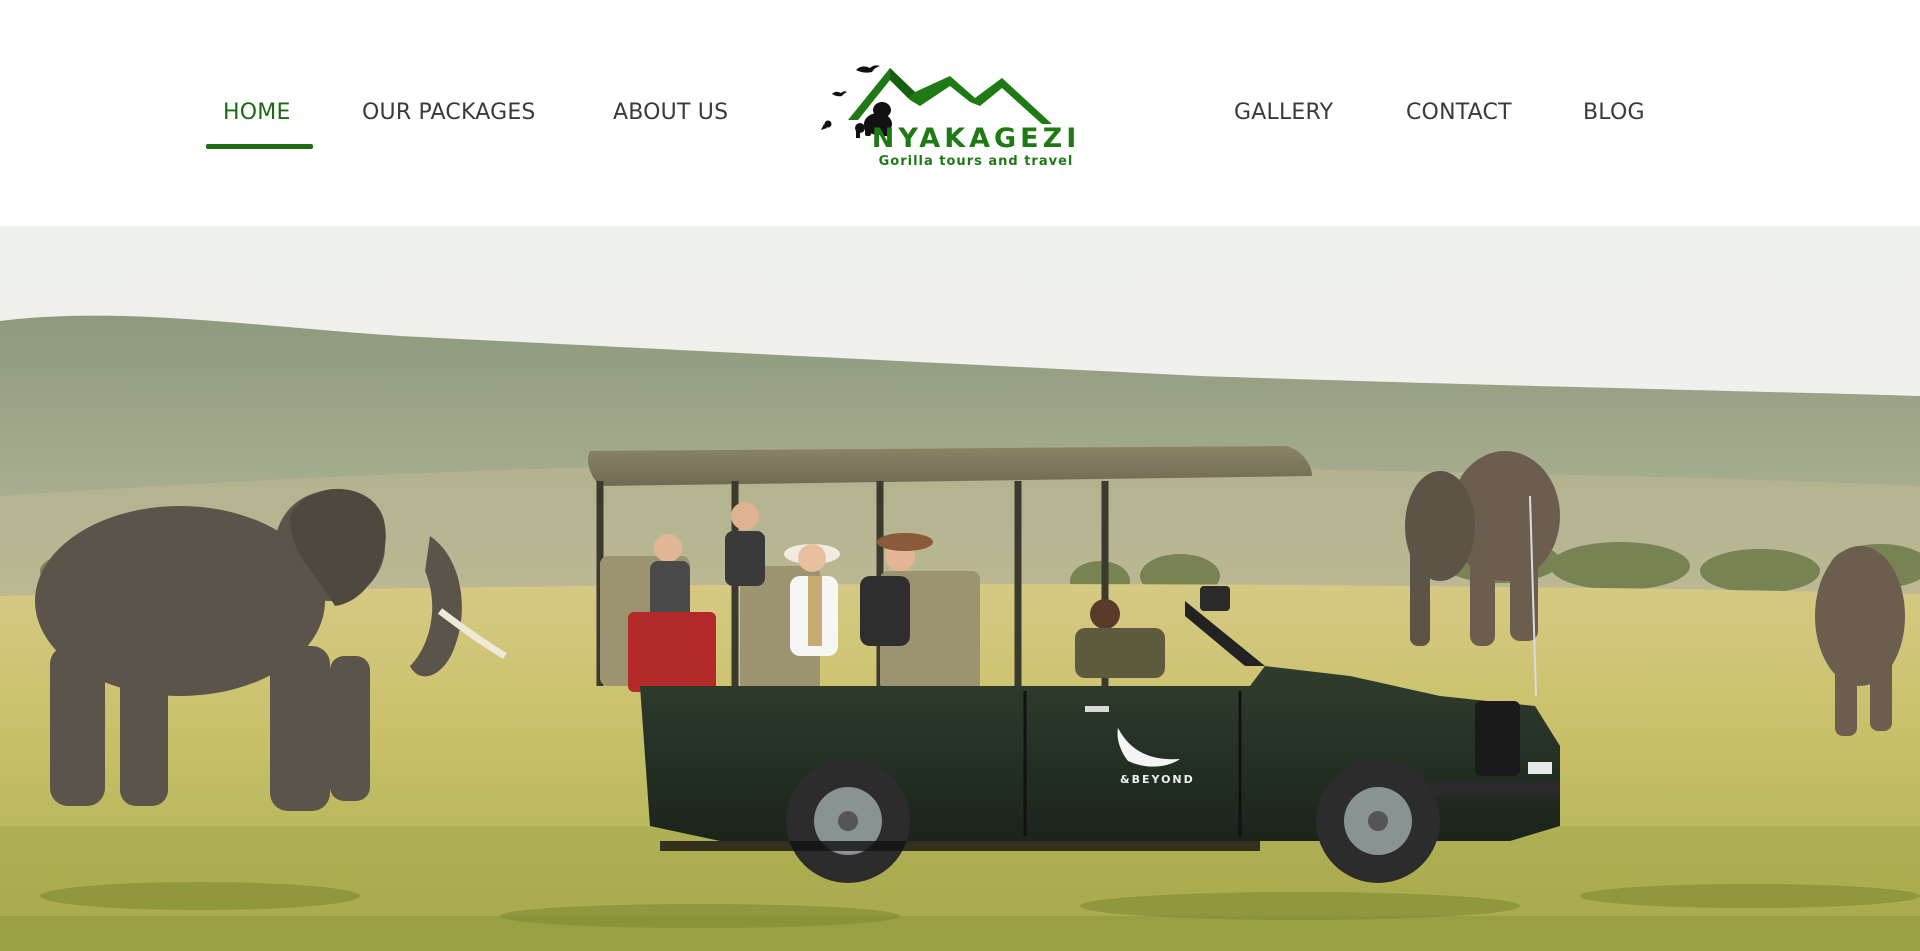  What do you see at coordinates (976, 161) in the screenshot?
I see `logo-tagline: Gorilla tours and travel` at bounding box center [976, 161].